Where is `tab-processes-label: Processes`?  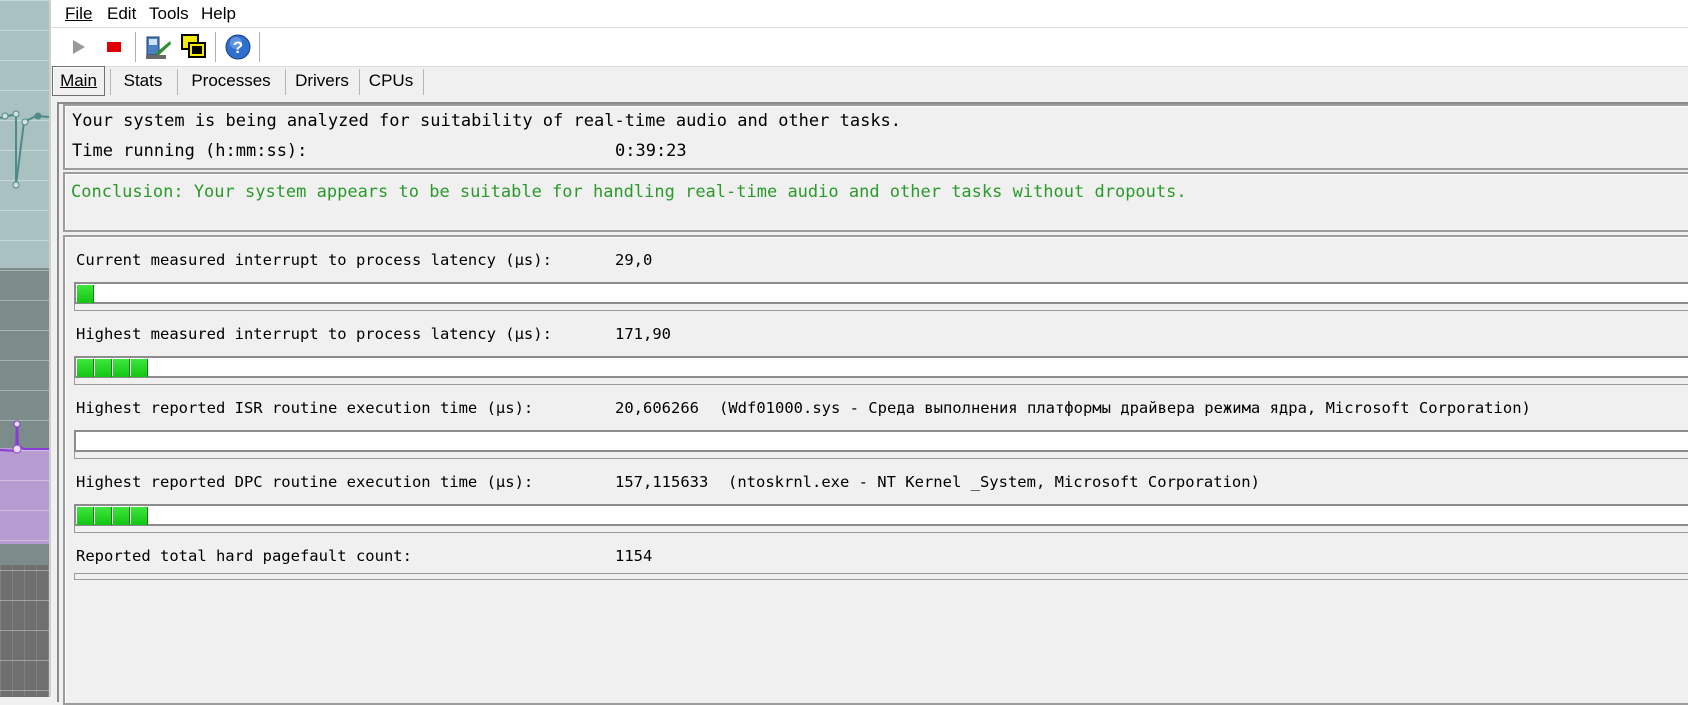
tab-processes-label: Processes is located at coordinates (231, 80).